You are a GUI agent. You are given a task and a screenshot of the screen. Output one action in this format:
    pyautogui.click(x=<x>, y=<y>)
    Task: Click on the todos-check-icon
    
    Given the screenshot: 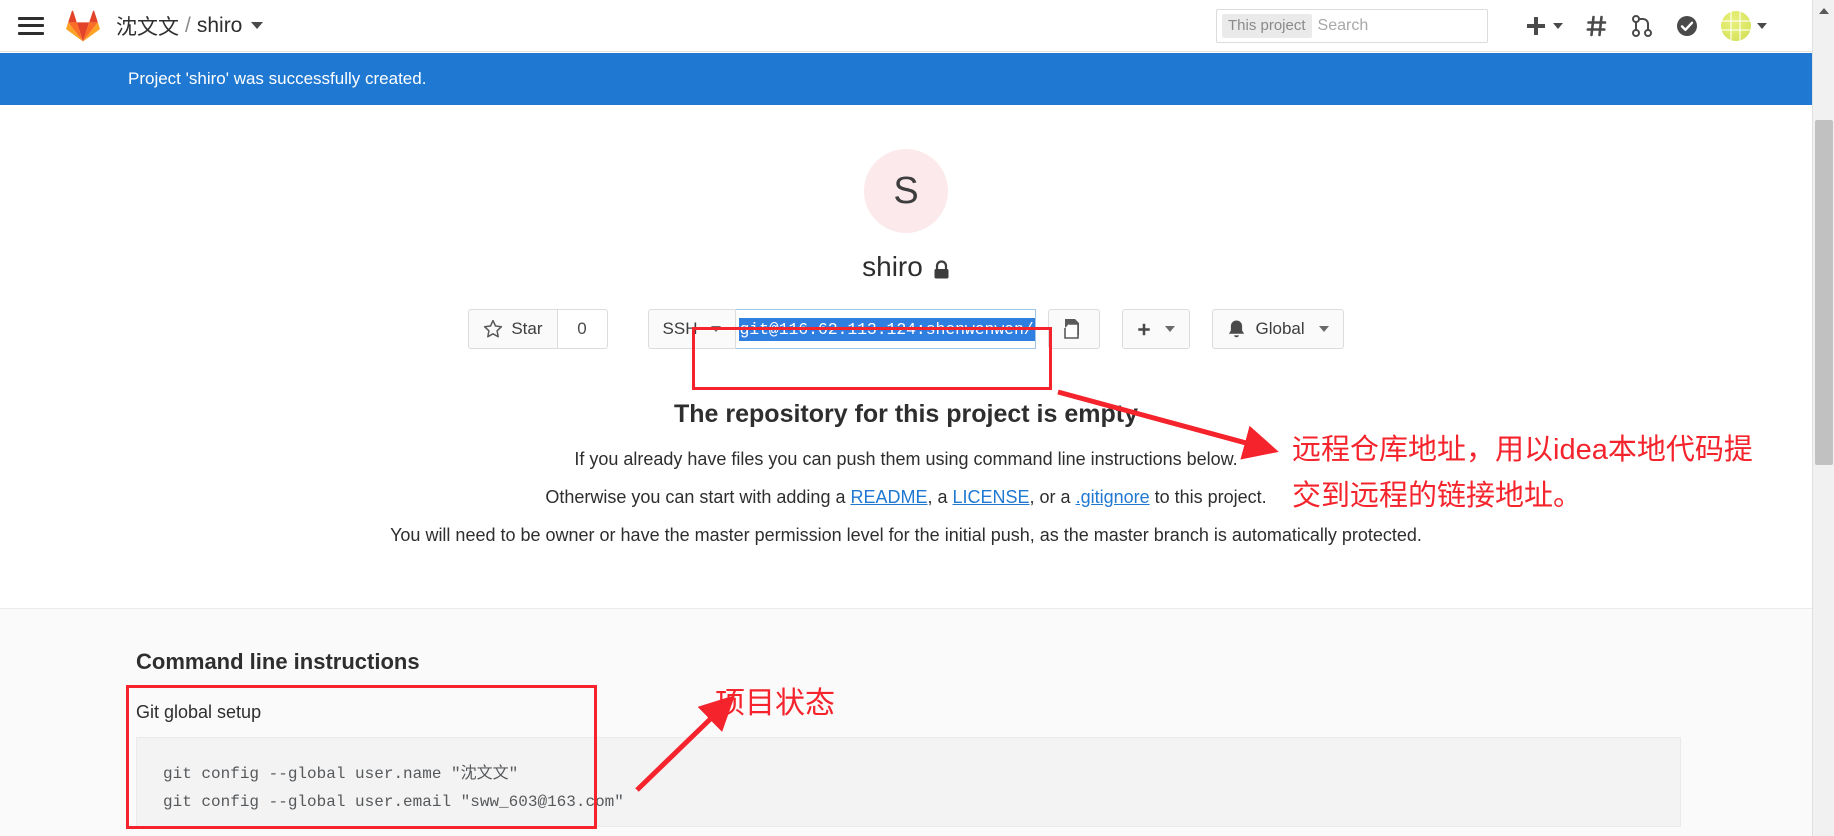 What is the action you would take?
    pyautogui.click(x=1687, y=25)
    